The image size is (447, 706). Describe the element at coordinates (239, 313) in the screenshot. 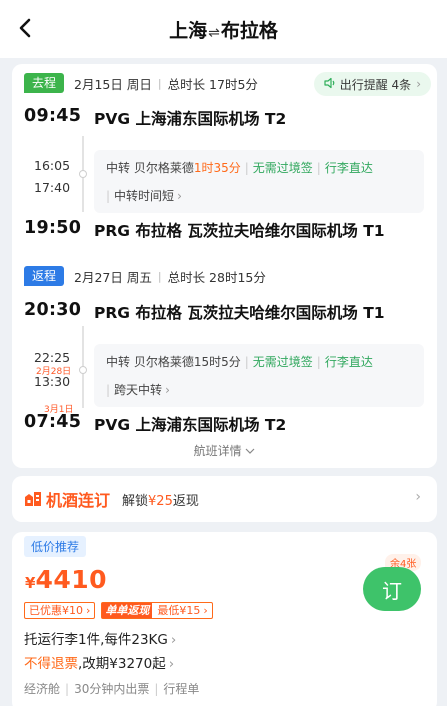

I see `return-departure-airport: PRG 布拉格 瓦茨拉夫哈维尔国际机场 T1` at that location.